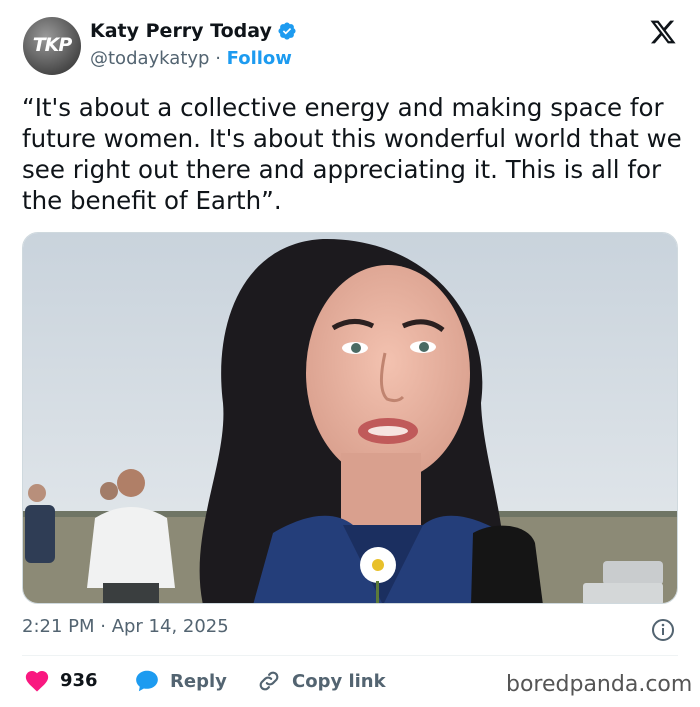 The image size is (700, 707). Describe the element at coordinates (37, 681) in the screenshot. I see `heart-icon` at that location.